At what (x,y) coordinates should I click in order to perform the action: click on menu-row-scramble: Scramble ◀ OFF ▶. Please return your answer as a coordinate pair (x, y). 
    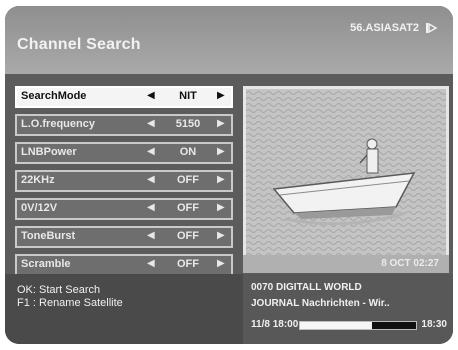
    Looking at the image, I should click on (124, 265).